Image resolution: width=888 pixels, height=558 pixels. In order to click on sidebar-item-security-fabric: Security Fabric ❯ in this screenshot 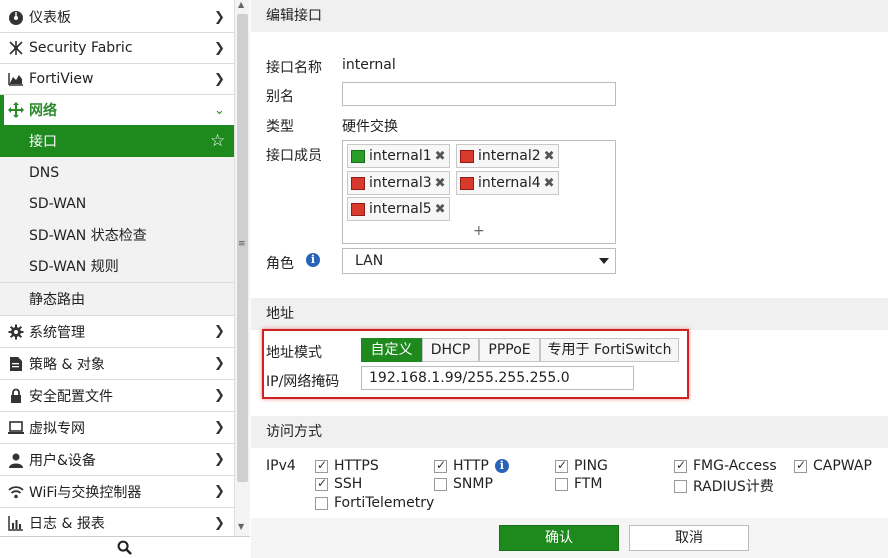, I will do `click(117, 48)`.